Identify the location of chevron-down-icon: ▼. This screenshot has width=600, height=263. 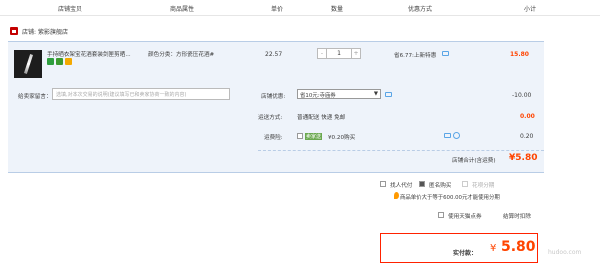
(375, 94).